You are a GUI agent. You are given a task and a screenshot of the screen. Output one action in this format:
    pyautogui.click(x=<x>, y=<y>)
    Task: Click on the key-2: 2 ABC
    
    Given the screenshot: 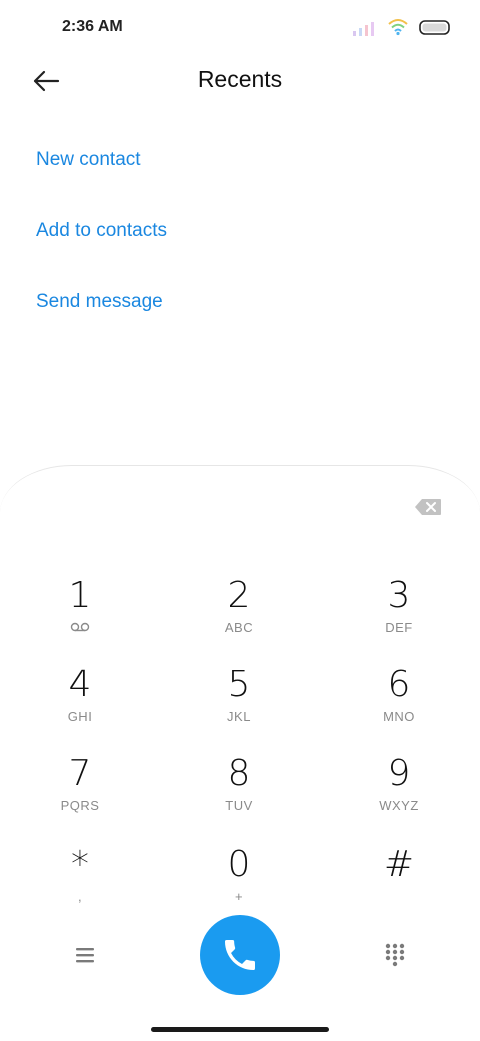 What is the action you would take?
    pyautogui.click(x=239, y=616)
    